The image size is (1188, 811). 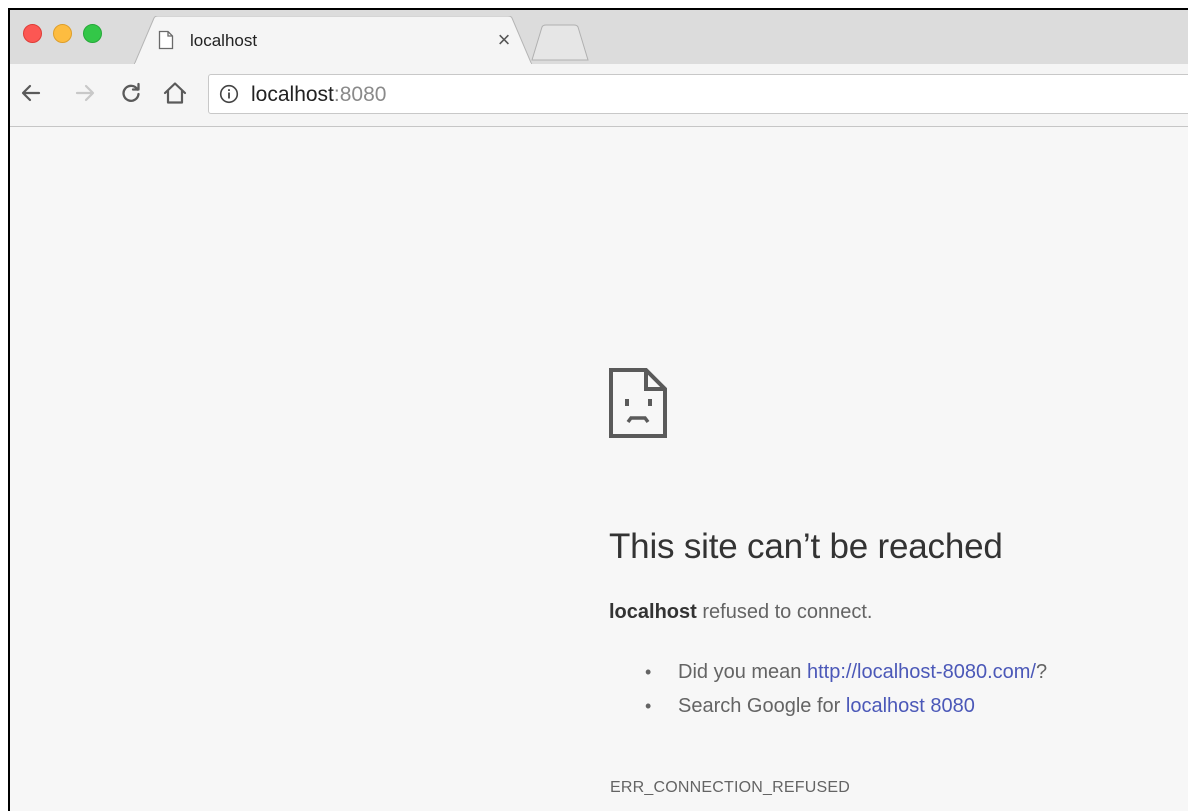 What do you see at coordinates (638, 403) in the screenshot?
I see `sad-document-icon` at bounding box center [638, 403].